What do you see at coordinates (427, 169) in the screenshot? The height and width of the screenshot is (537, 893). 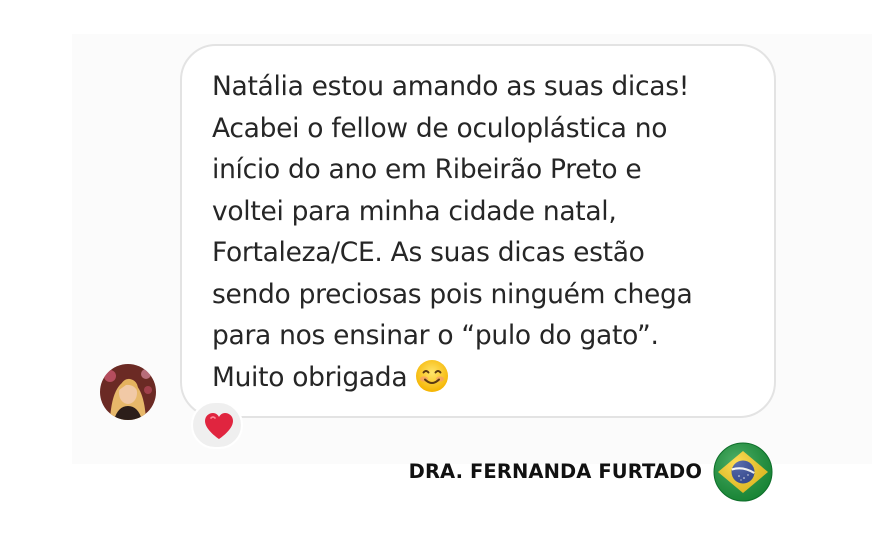 I see `message-line: início do ano em Ribeirão Preto e` at bounding box center [427, 169].